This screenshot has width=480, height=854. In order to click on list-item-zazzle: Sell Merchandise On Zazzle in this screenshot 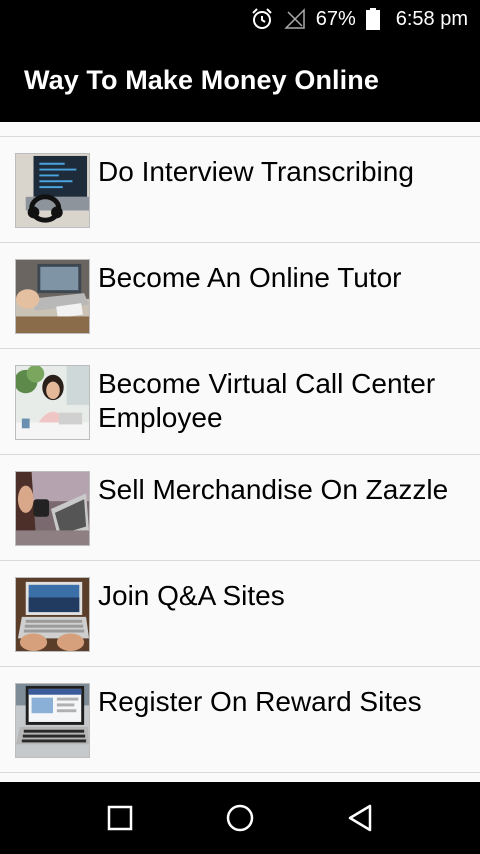, I will do `click(240, 508)`.